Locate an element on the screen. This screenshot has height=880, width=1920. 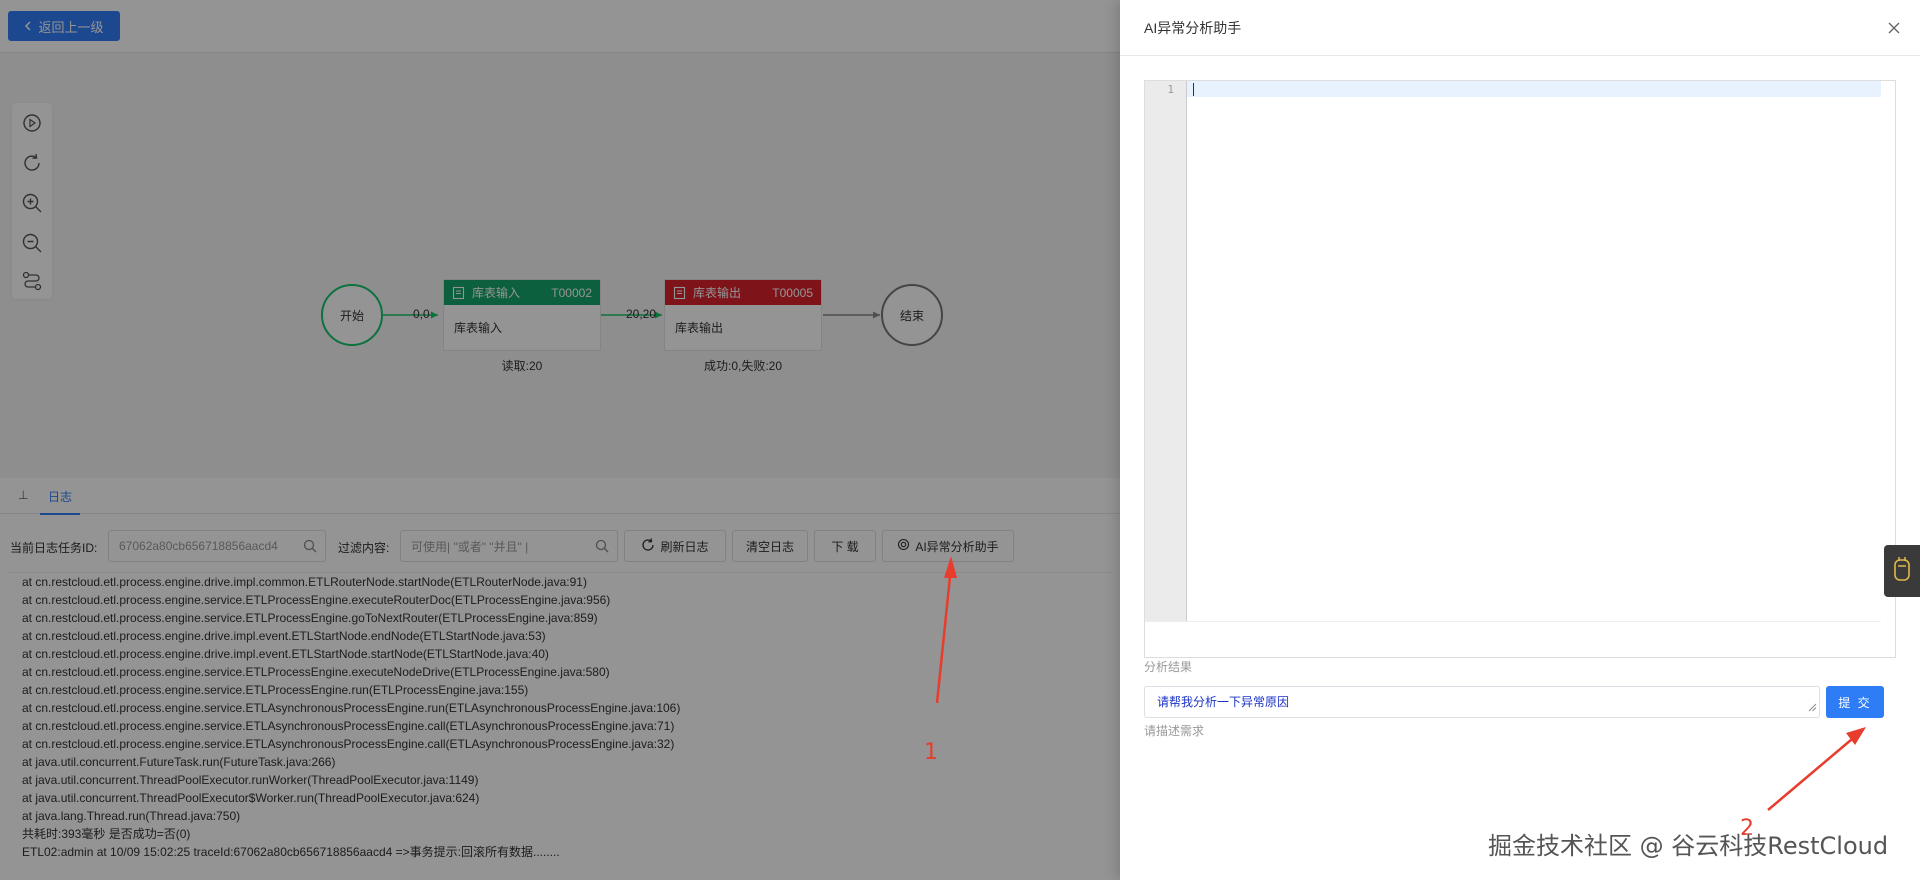
drawer-header: AI异常分析助手 is located at coordinates (1520, 28).